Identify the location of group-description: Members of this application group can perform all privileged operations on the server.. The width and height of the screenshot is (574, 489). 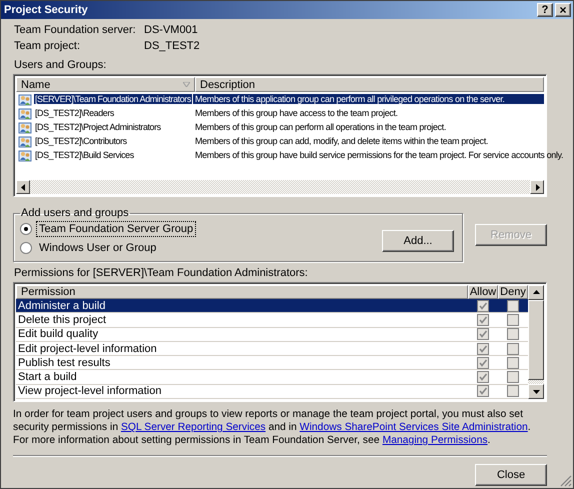
(368, 99).